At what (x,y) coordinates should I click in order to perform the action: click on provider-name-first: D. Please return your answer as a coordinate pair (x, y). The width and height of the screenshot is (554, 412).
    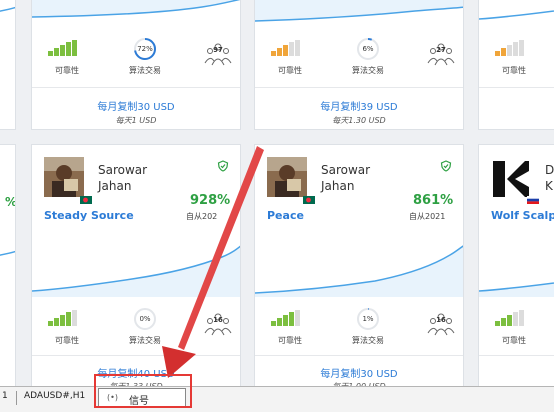
    Looking at the image, I should click on (549, 170).